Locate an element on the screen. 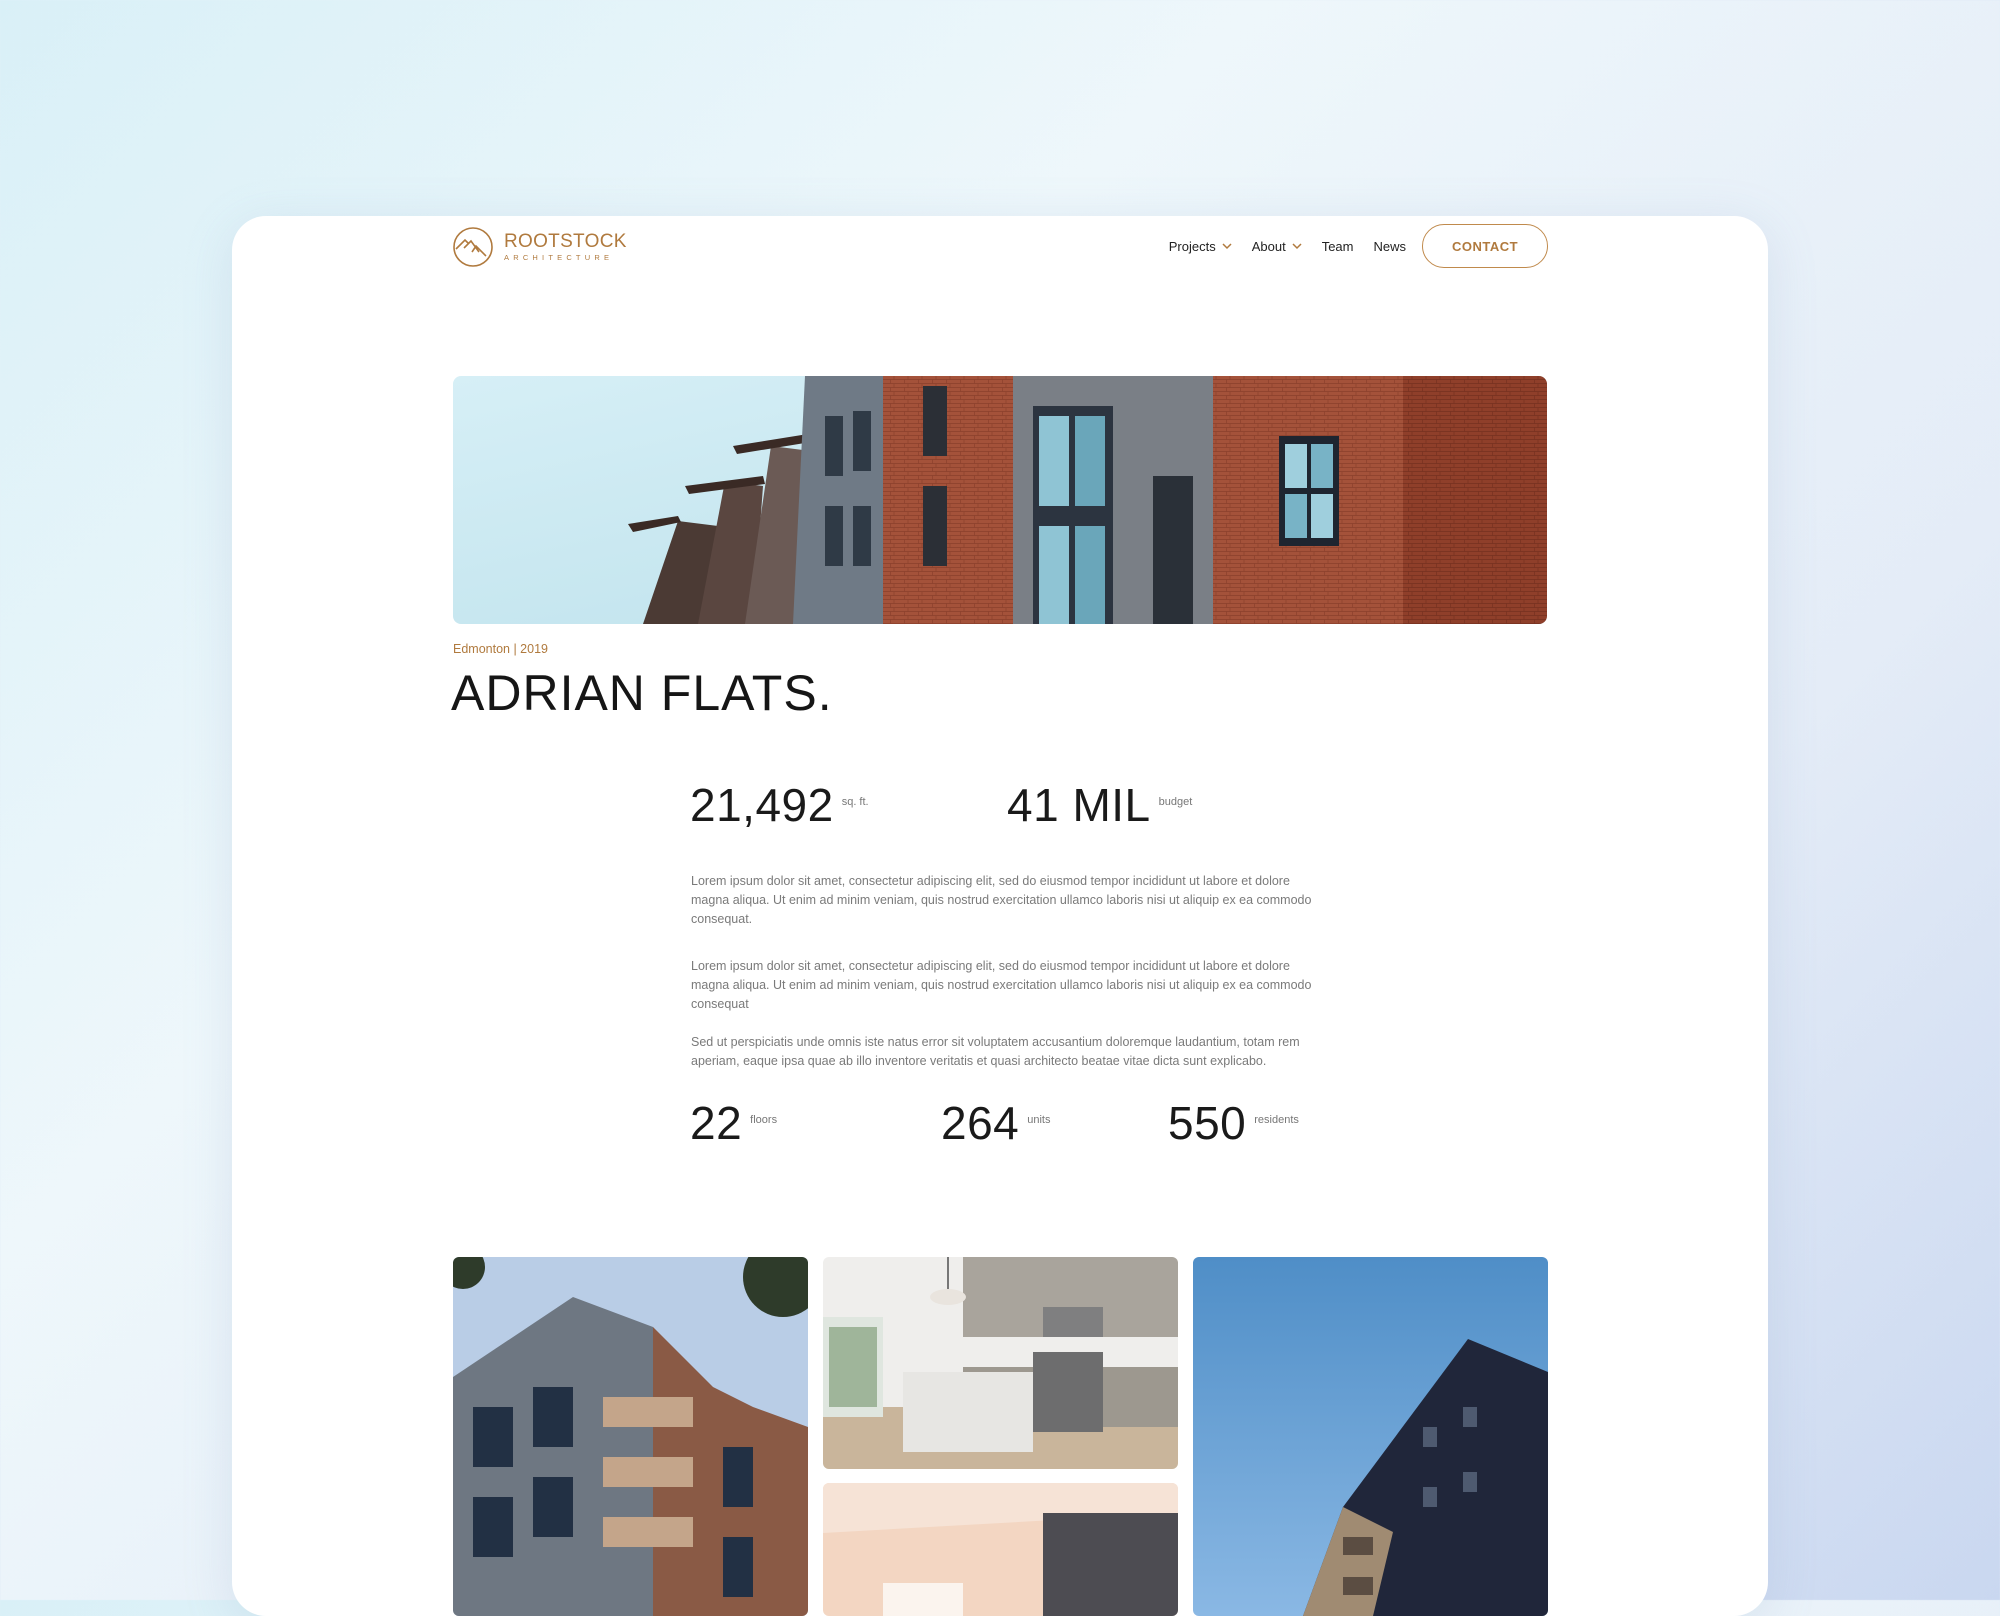 This screenshot has width=2000, height=1616. stat-residents-value: 550 is located at coordinates (1207, 1123).